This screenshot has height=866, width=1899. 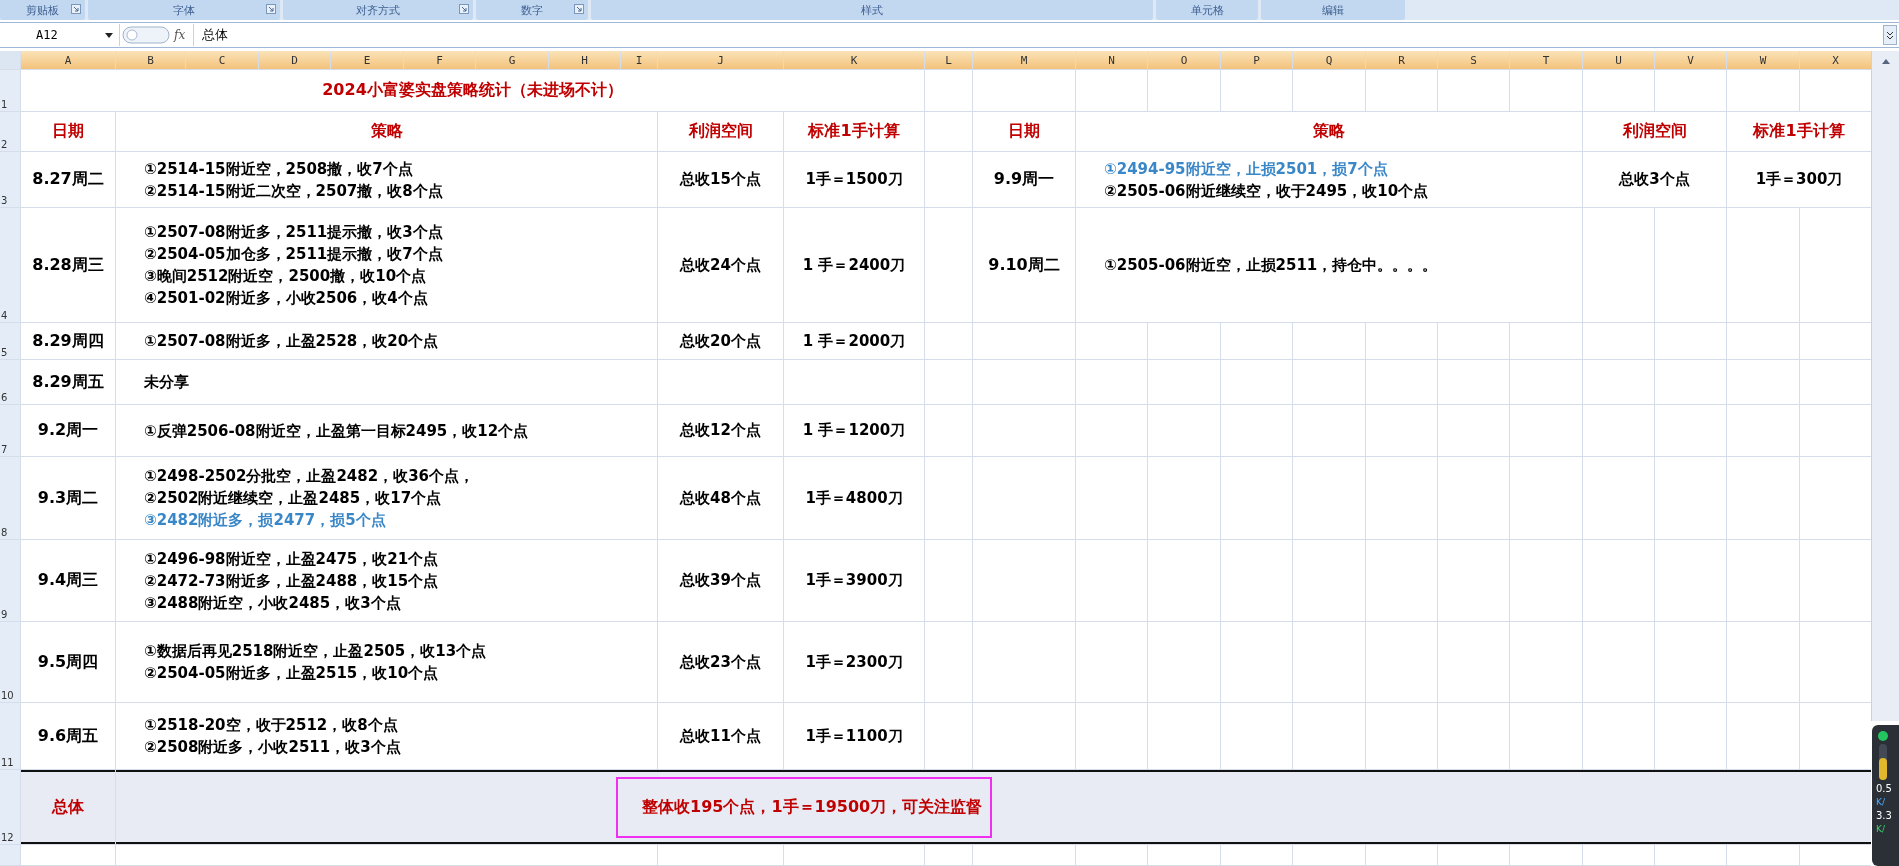 I want to click on column-letter: W, so click(x=1763, y=60).